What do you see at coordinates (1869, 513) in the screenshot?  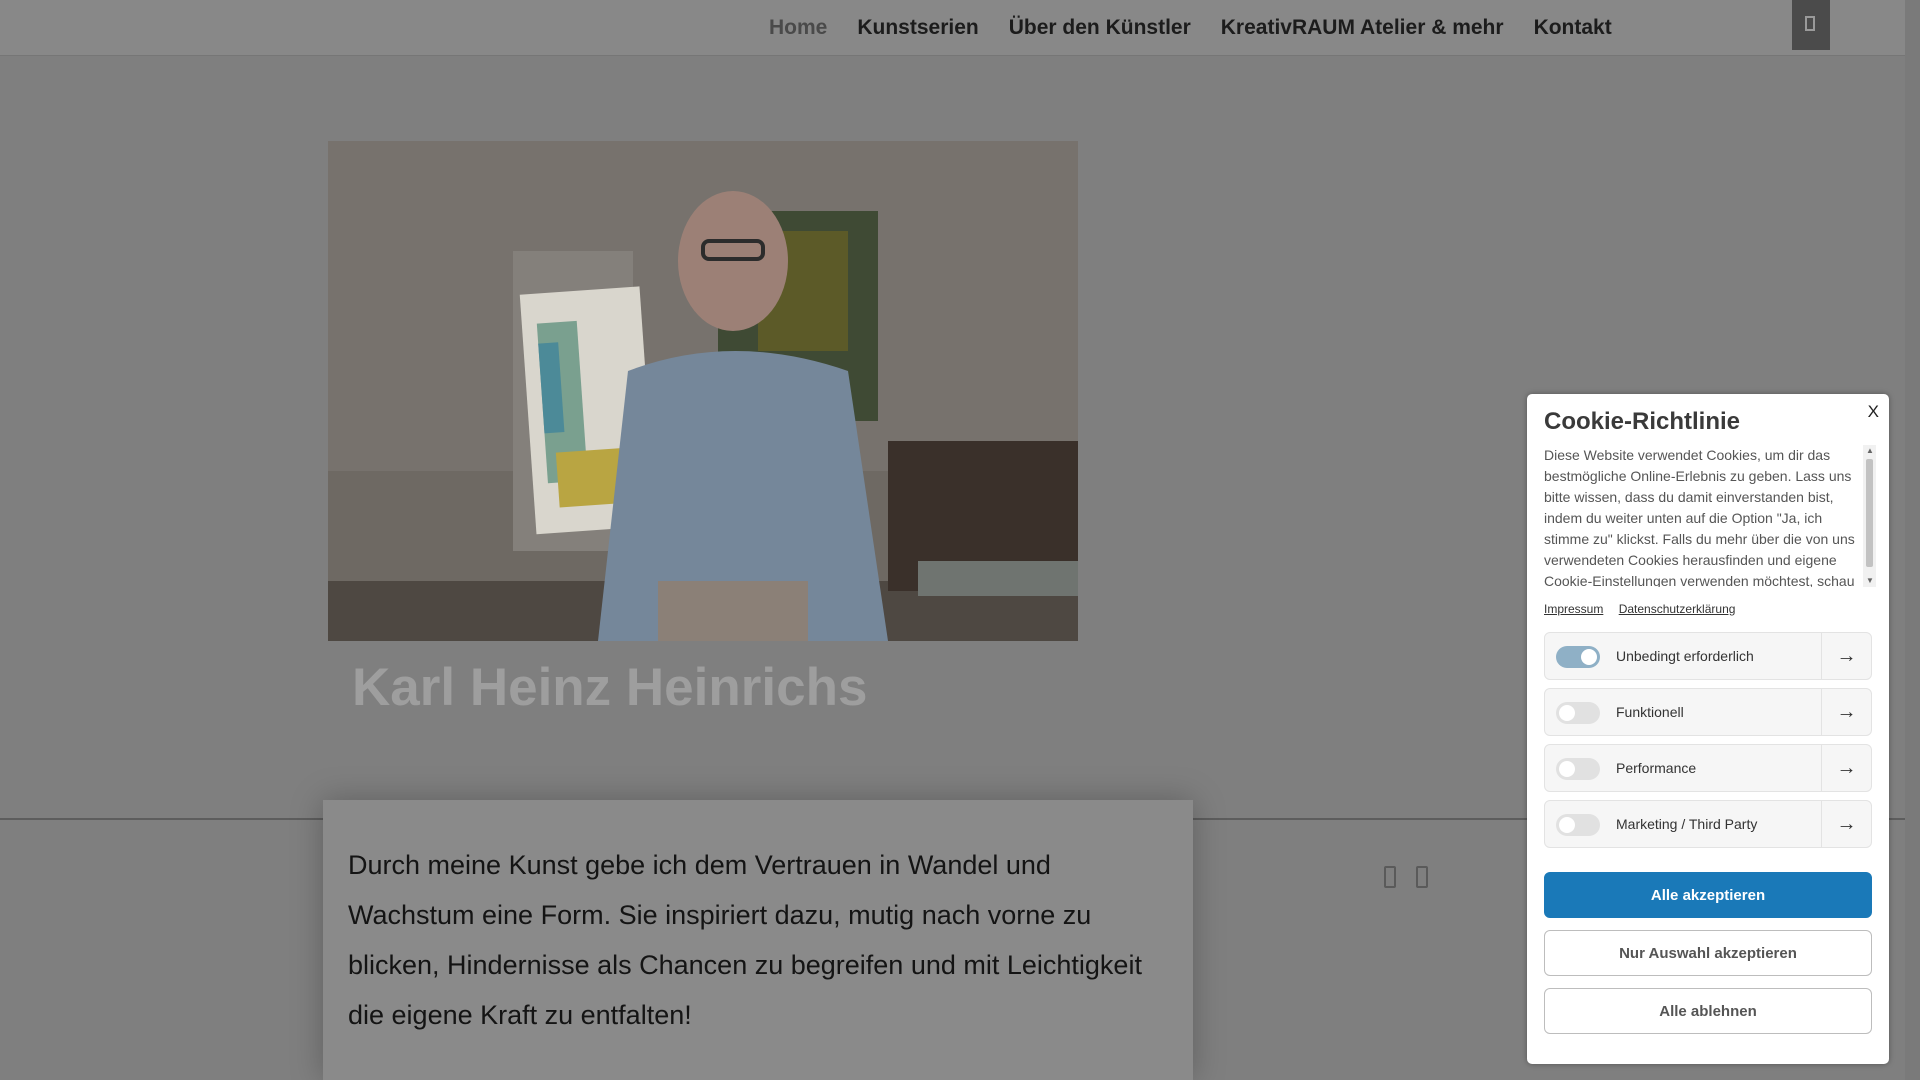 I see `scrollbar-thumb` at bounding box center [1869, 513].